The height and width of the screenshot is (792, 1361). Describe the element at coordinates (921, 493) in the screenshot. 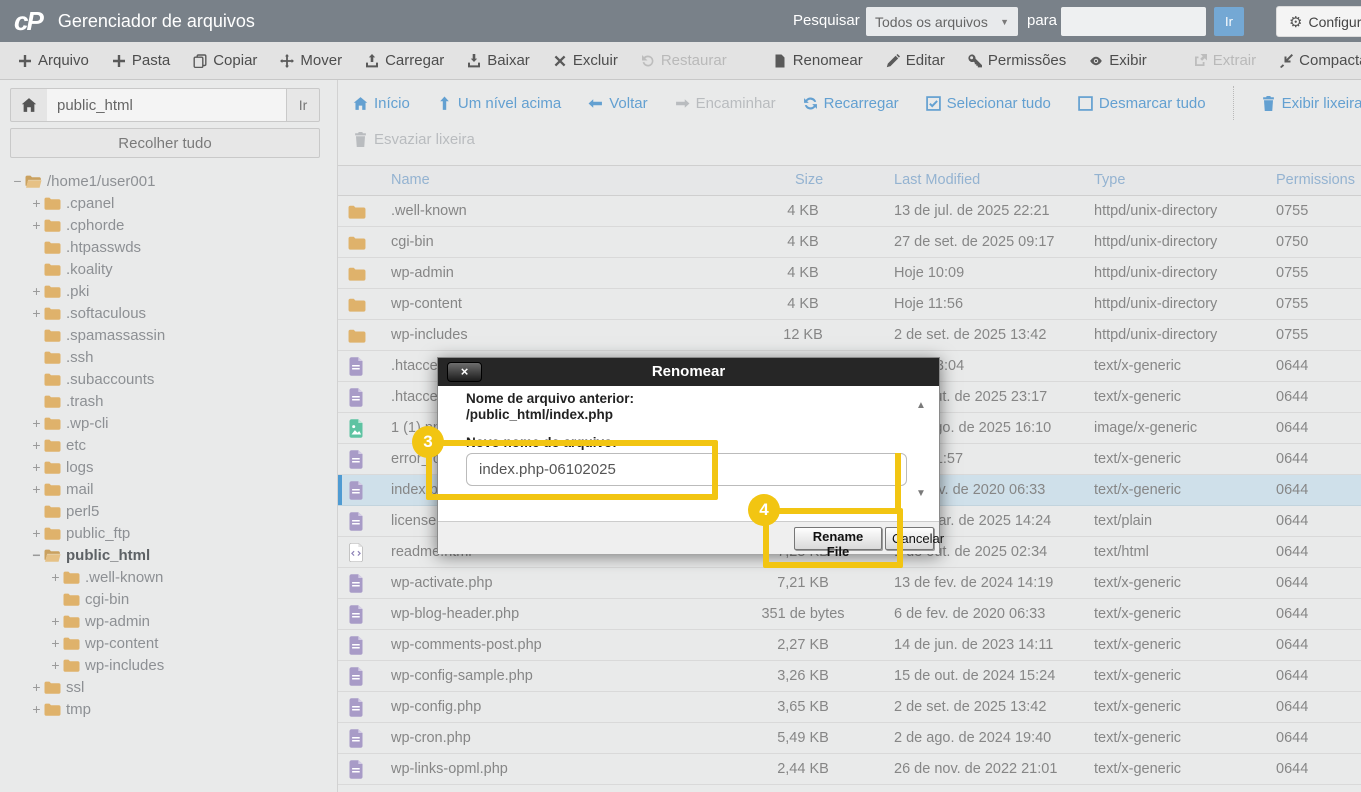

I see `scroll-down-icon: ▼` at that location.